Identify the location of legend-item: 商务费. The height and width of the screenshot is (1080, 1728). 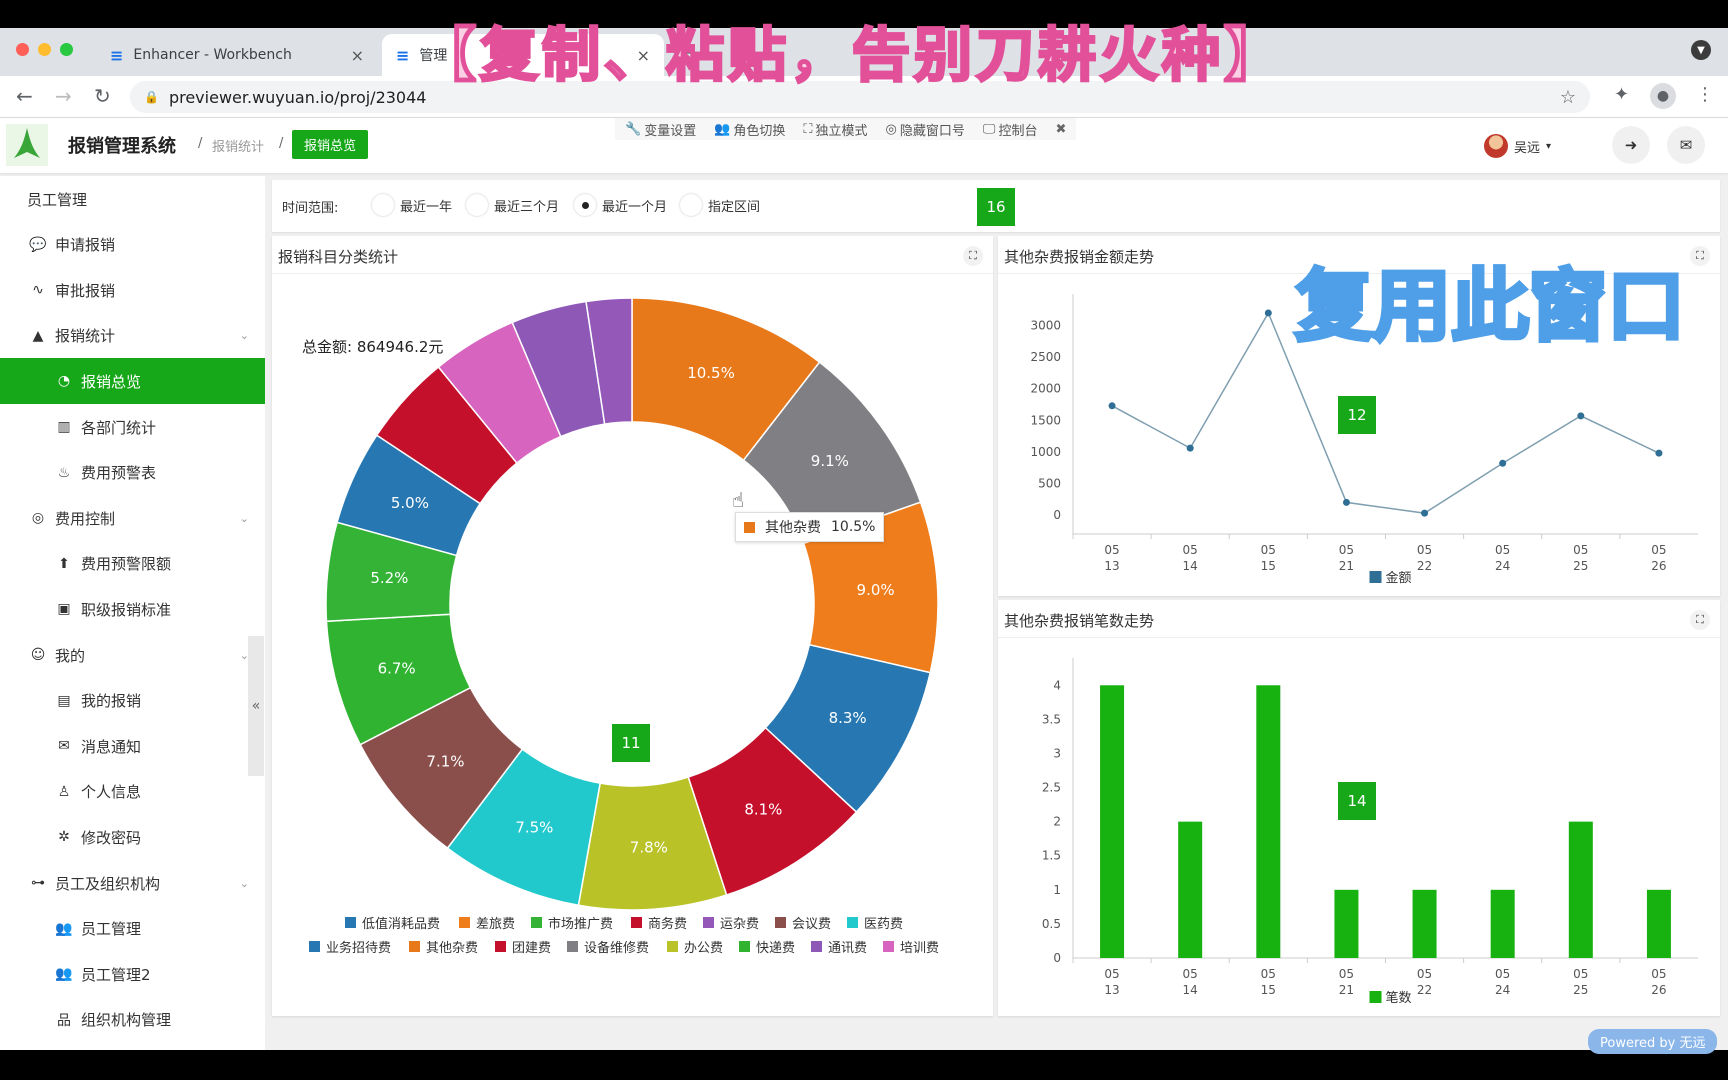
(667, 924).